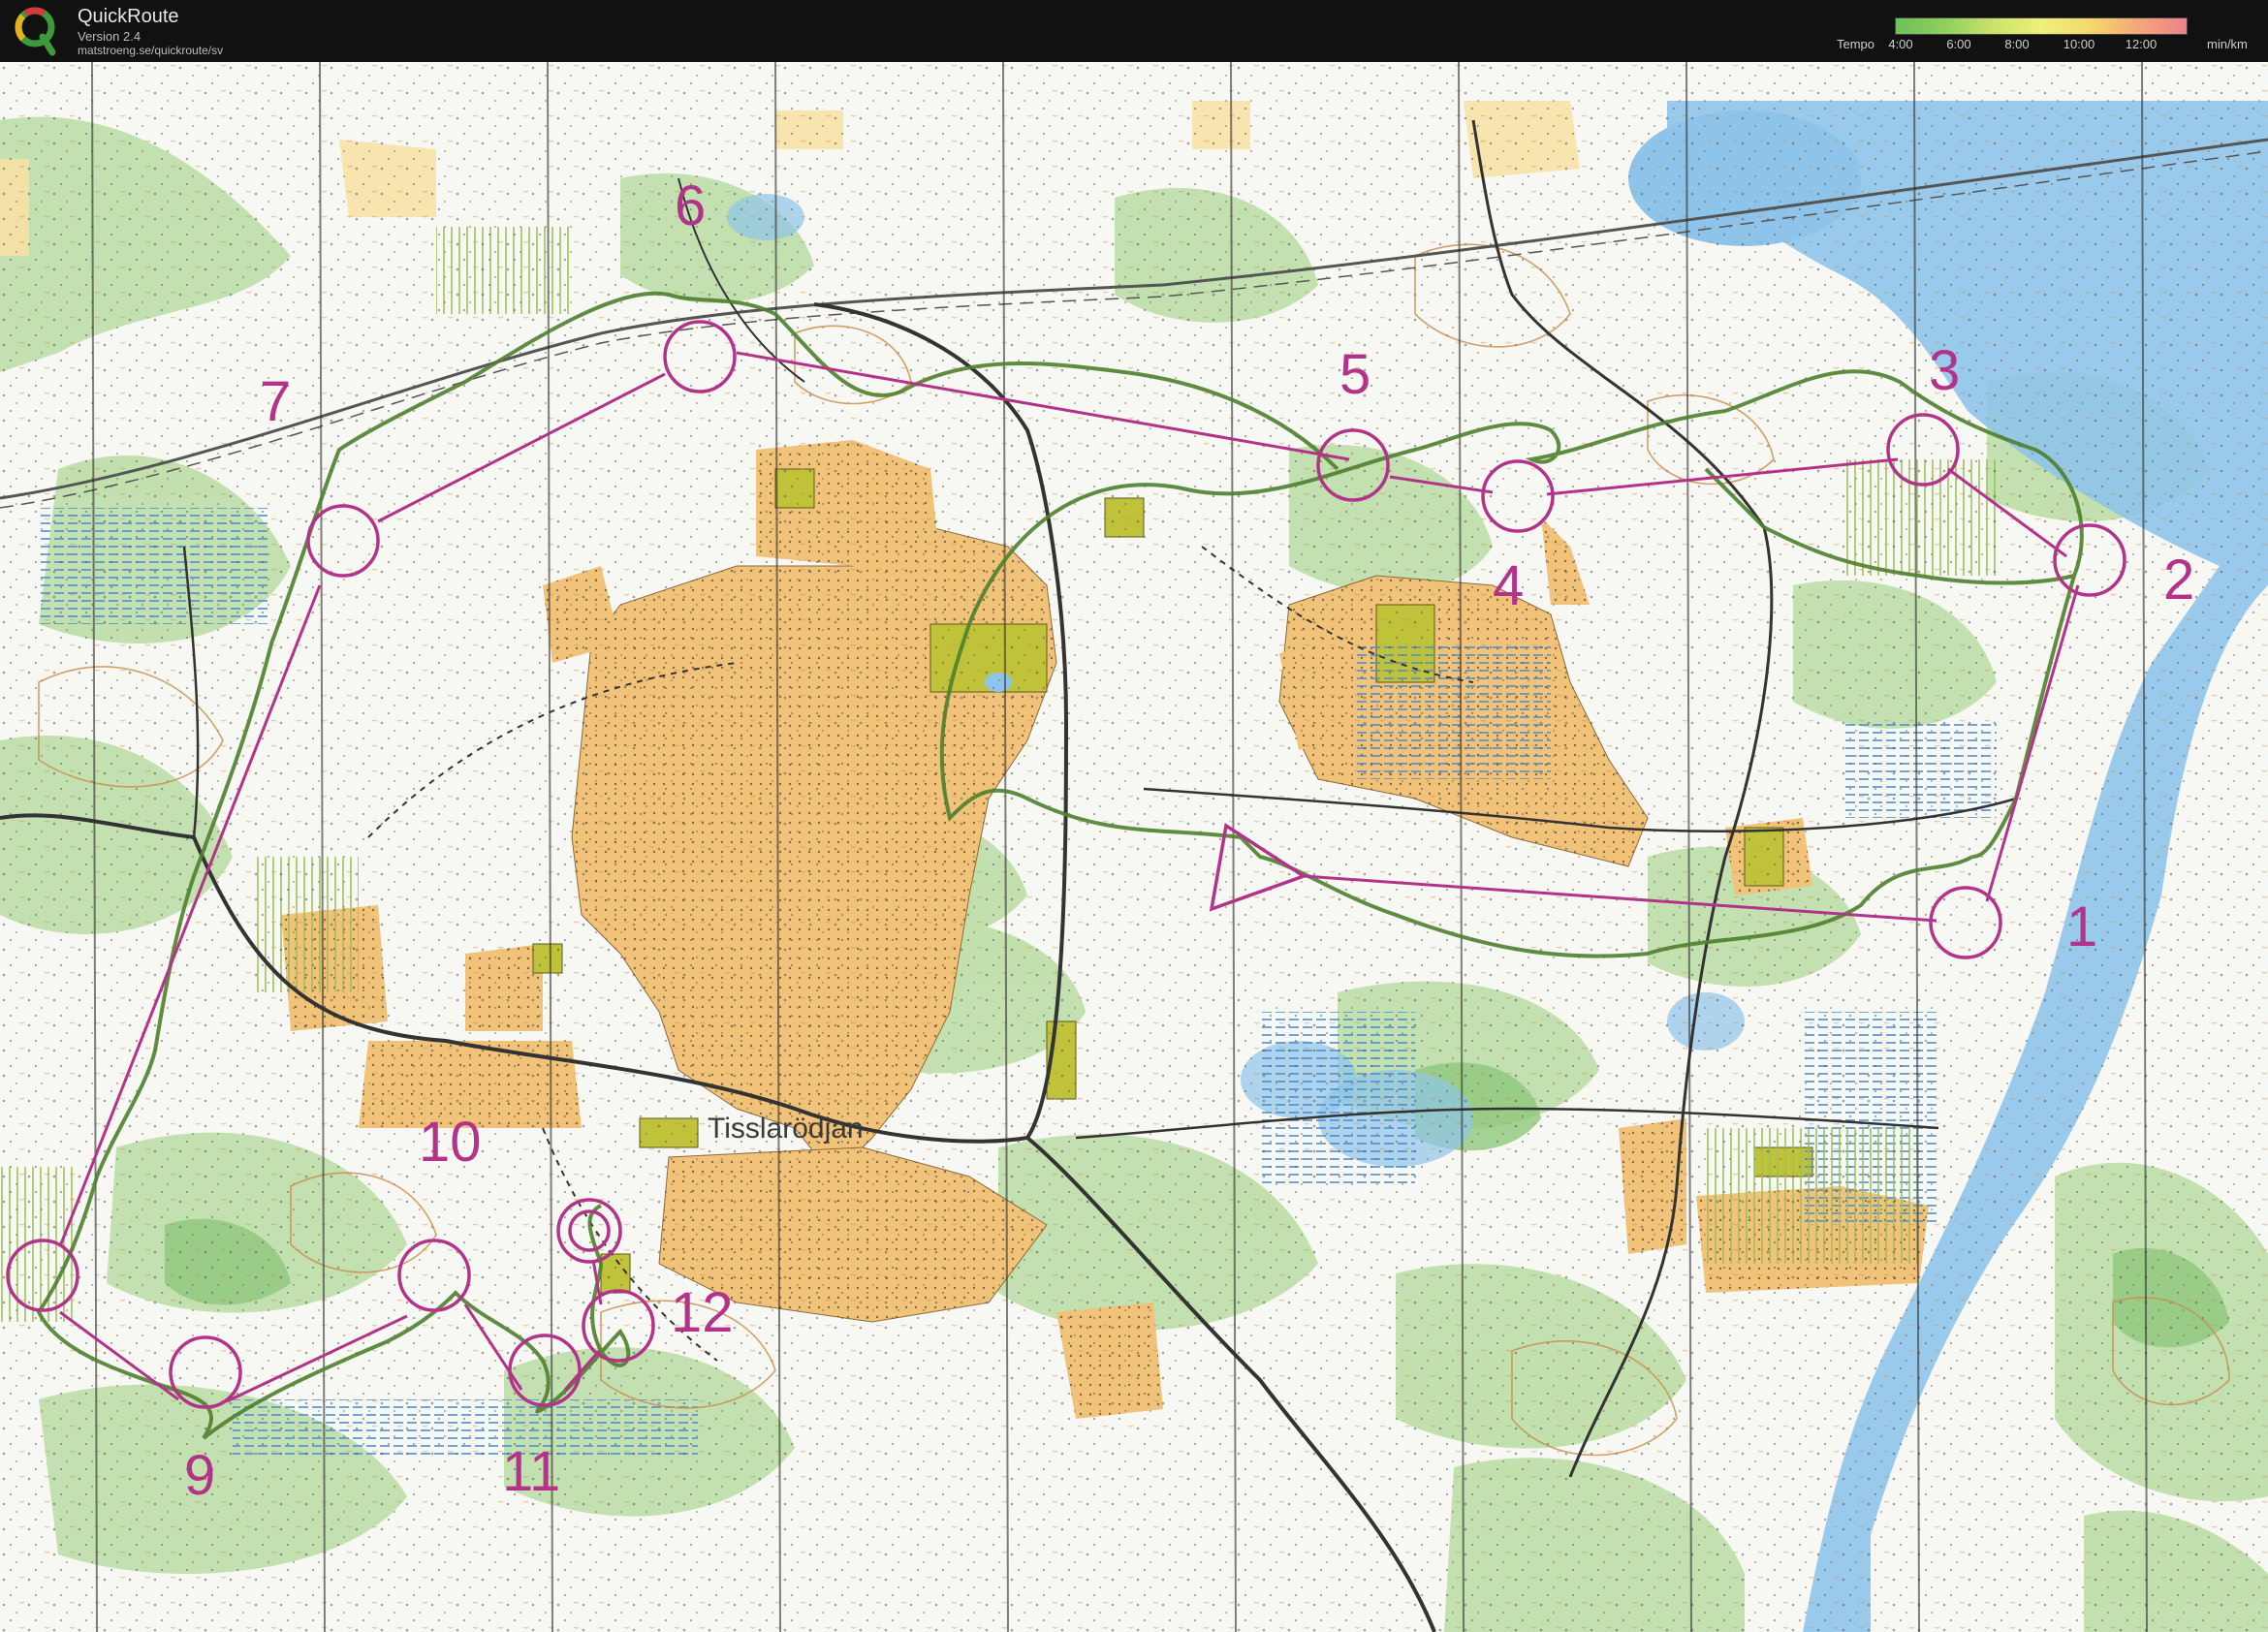 This screenshot has width=2268, height=1632. I want to click on control-number-6: 6, so click(691, 206).